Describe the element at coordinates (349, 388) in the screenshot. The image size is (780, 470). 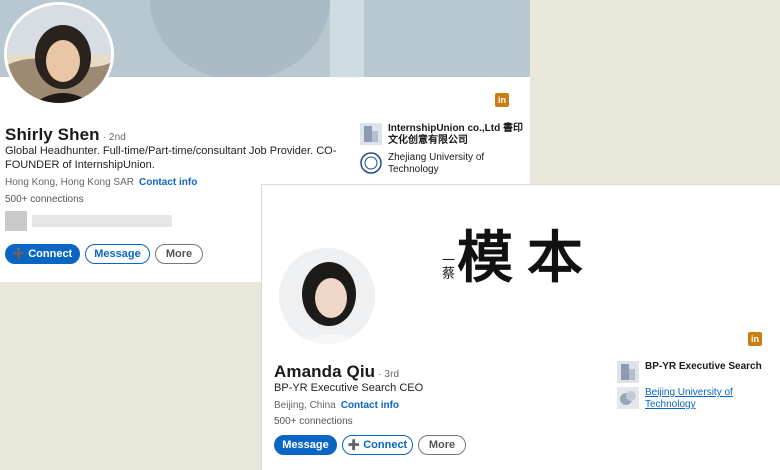
I see `profile-headline: BP-YR Executive Search CEO` at that location.